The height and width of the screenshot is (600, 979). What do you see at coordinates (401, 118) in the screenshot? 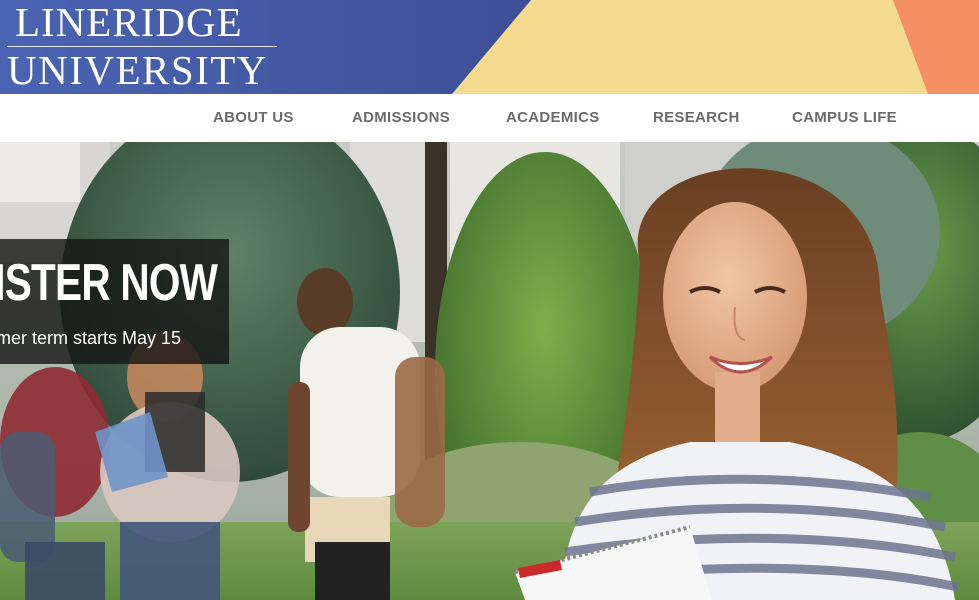
I see `nav-item-admissions: ADMISSIONS` at bounding box center [401, 118].